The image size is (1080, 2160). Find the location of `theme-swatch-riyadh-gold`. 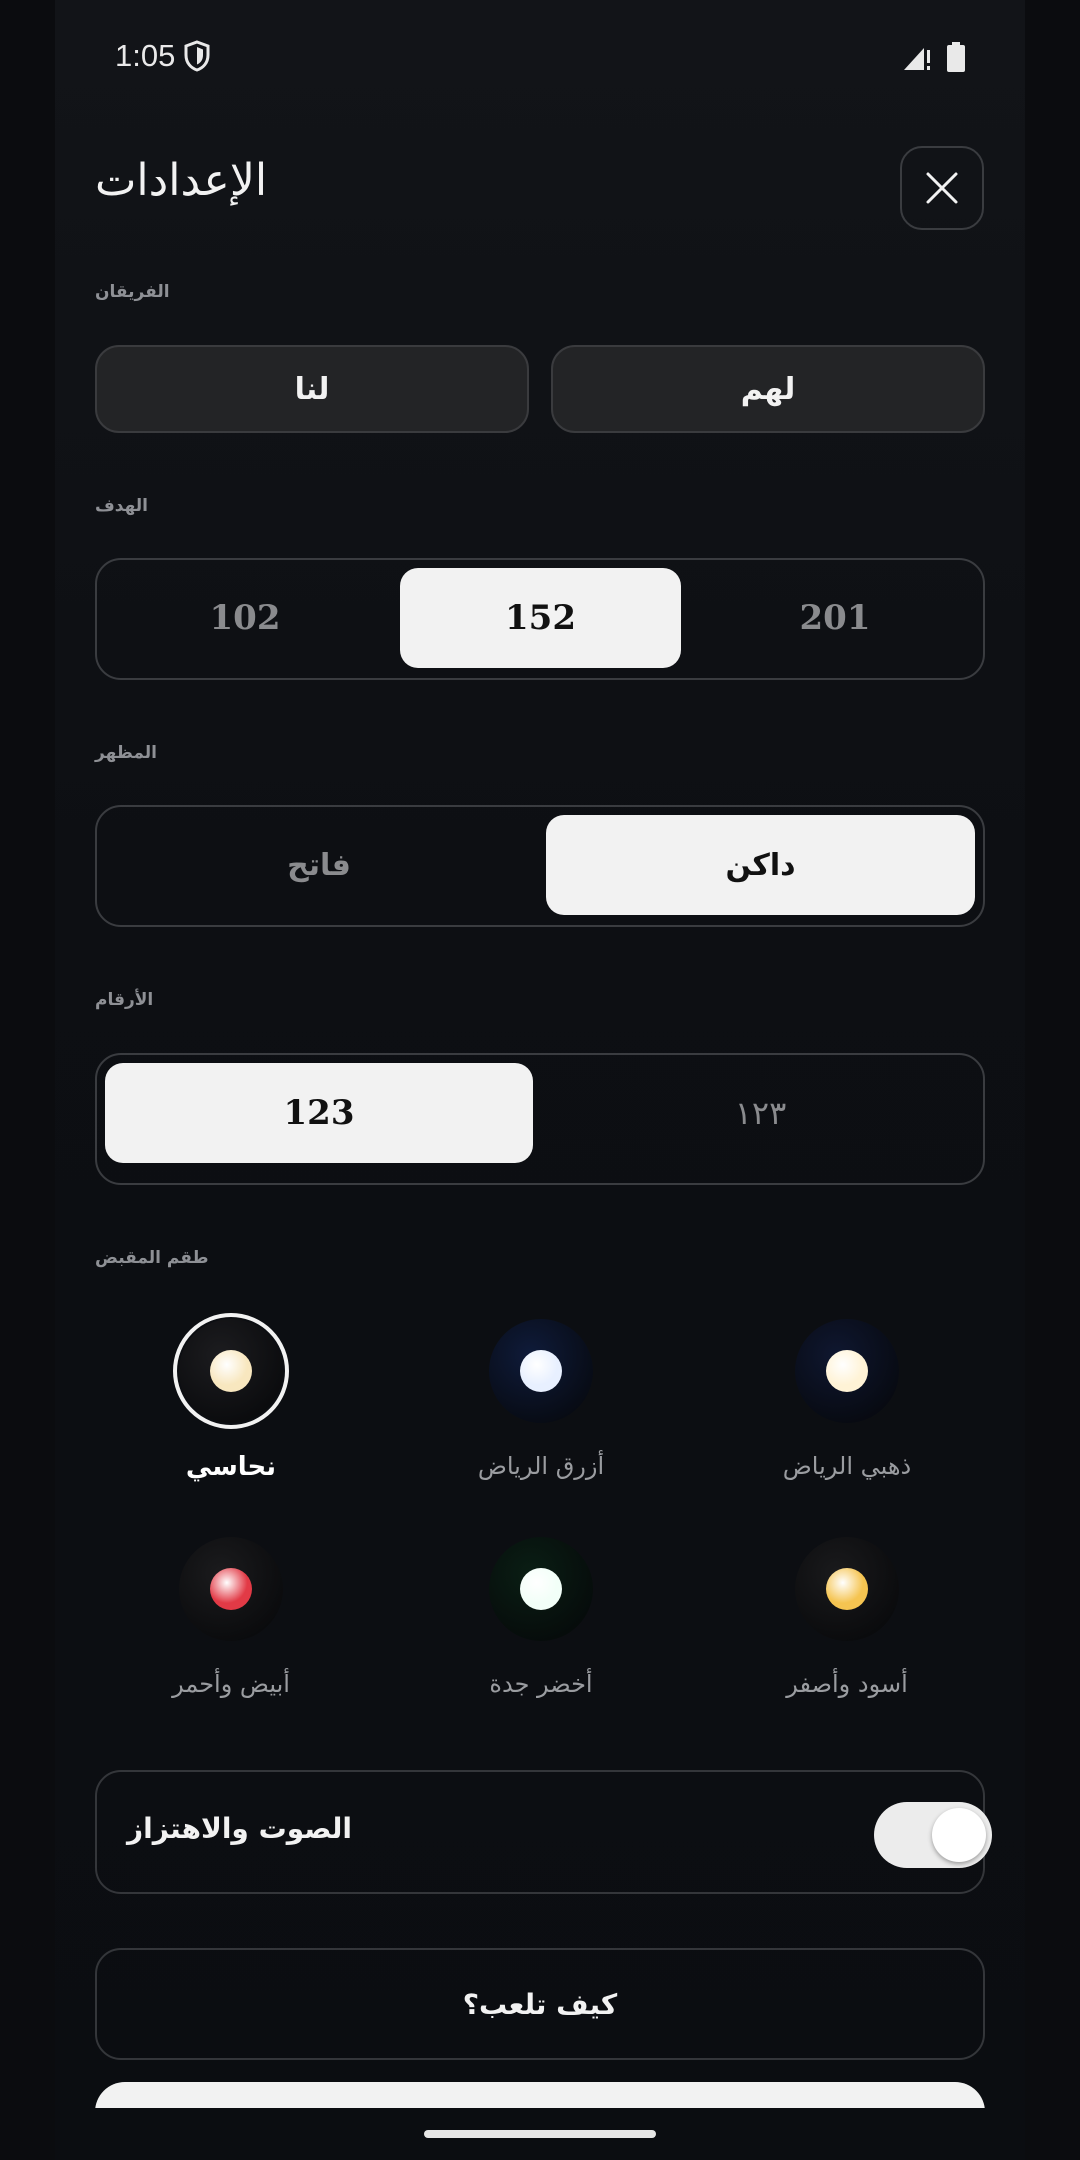

theme-swatch-riyadh-gold is located at coordinates (847, 1371).